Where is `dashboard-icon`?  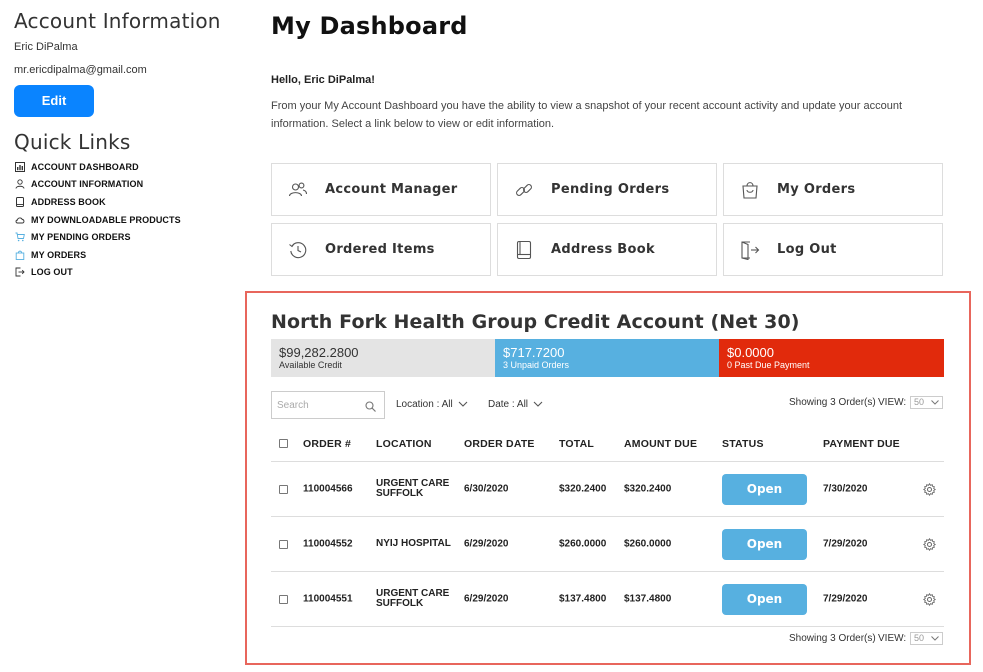
dashboard-icon is located at coordinates (19, 166).